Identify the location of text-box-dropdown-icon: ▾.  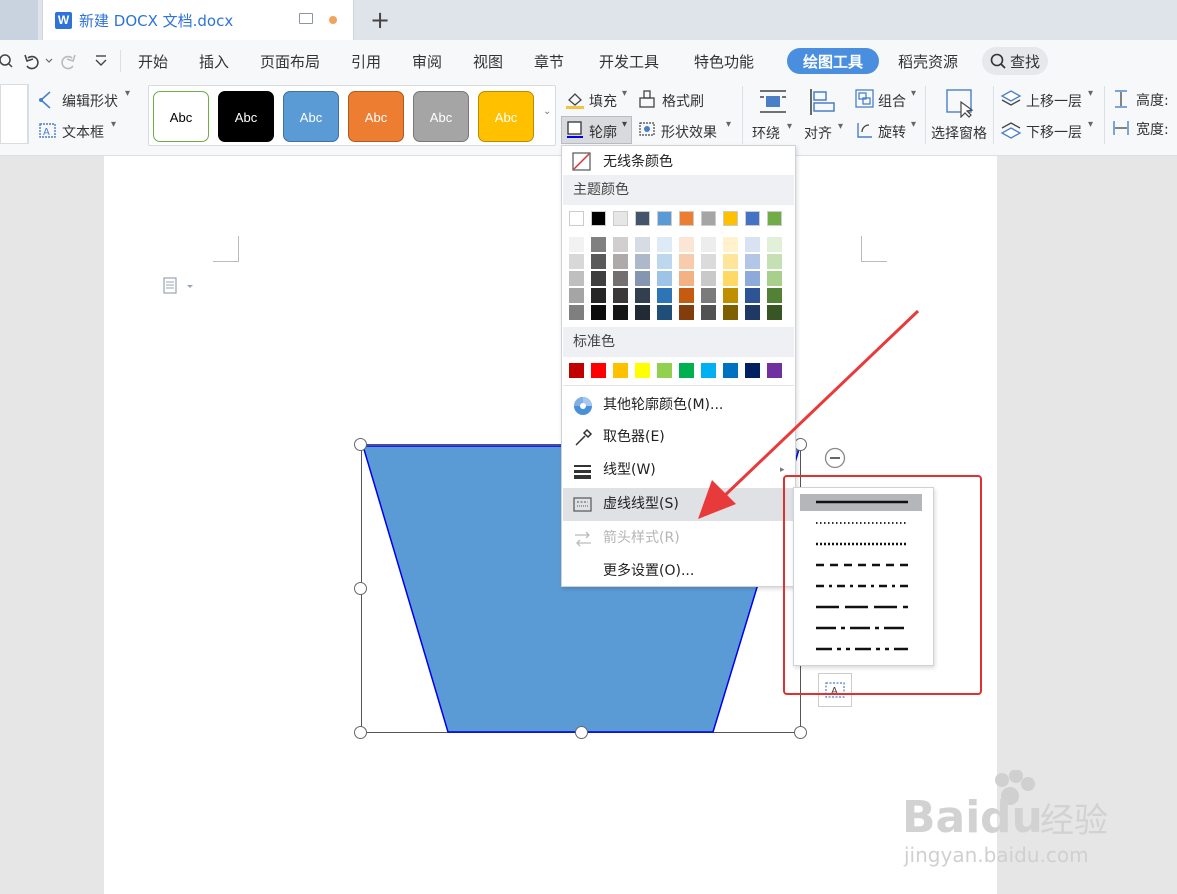
(113, 124).